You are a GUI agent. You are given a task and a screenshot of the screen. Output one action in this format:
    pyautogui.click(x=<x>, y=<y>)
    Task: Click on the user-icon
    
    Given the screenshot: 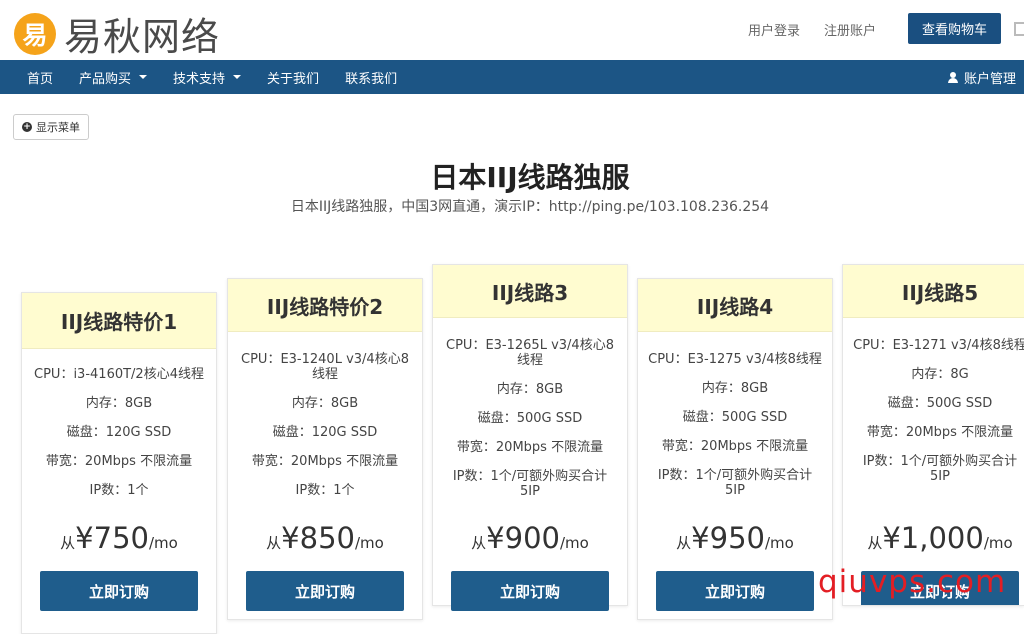 What is the action you would take?
    pyautogui.click(x=952, y=77)
    